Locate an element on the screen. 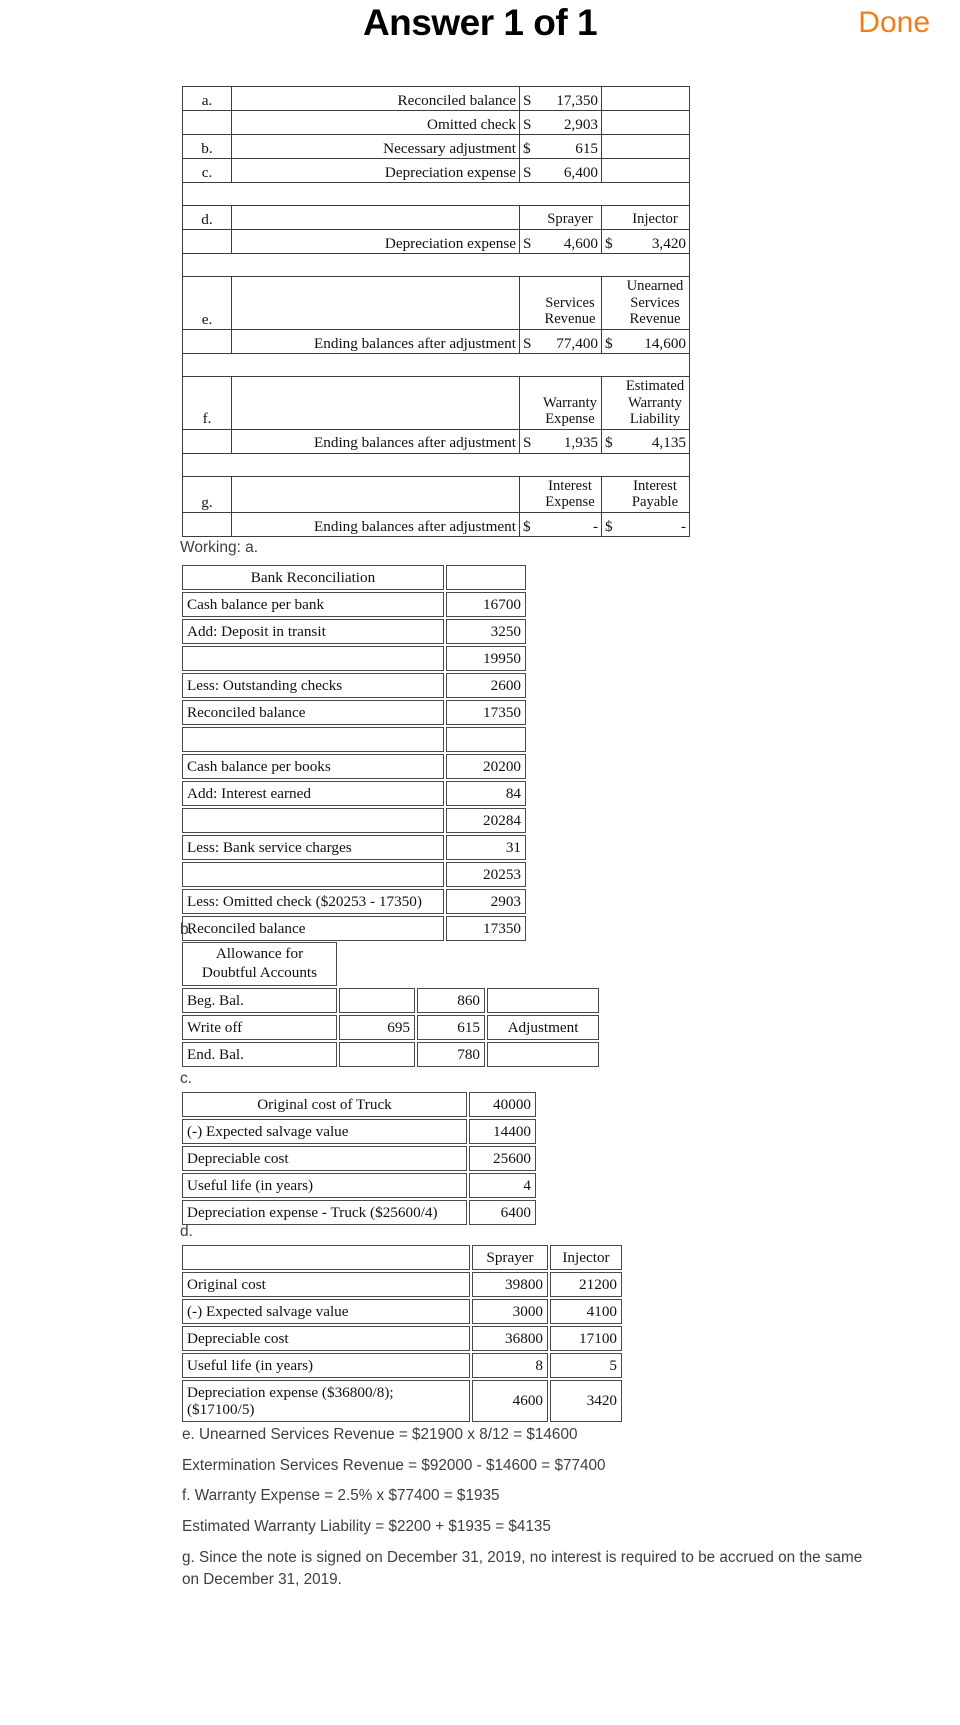 Image resolution: width=960 pixels, height=1725 pixels. table-row: (-) Expected salvage value 14400 is located at coordinates (359, 1131).